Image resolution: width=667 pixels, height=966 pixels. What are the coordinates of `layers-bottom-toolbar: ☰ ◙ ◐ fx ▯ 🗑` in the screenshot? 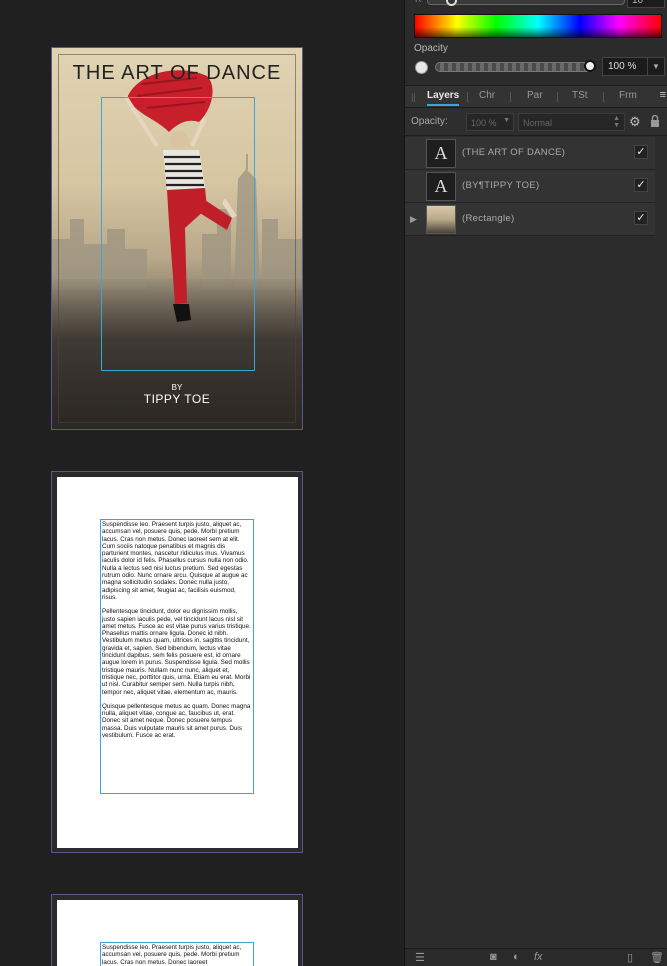 It's located at (536, 957).